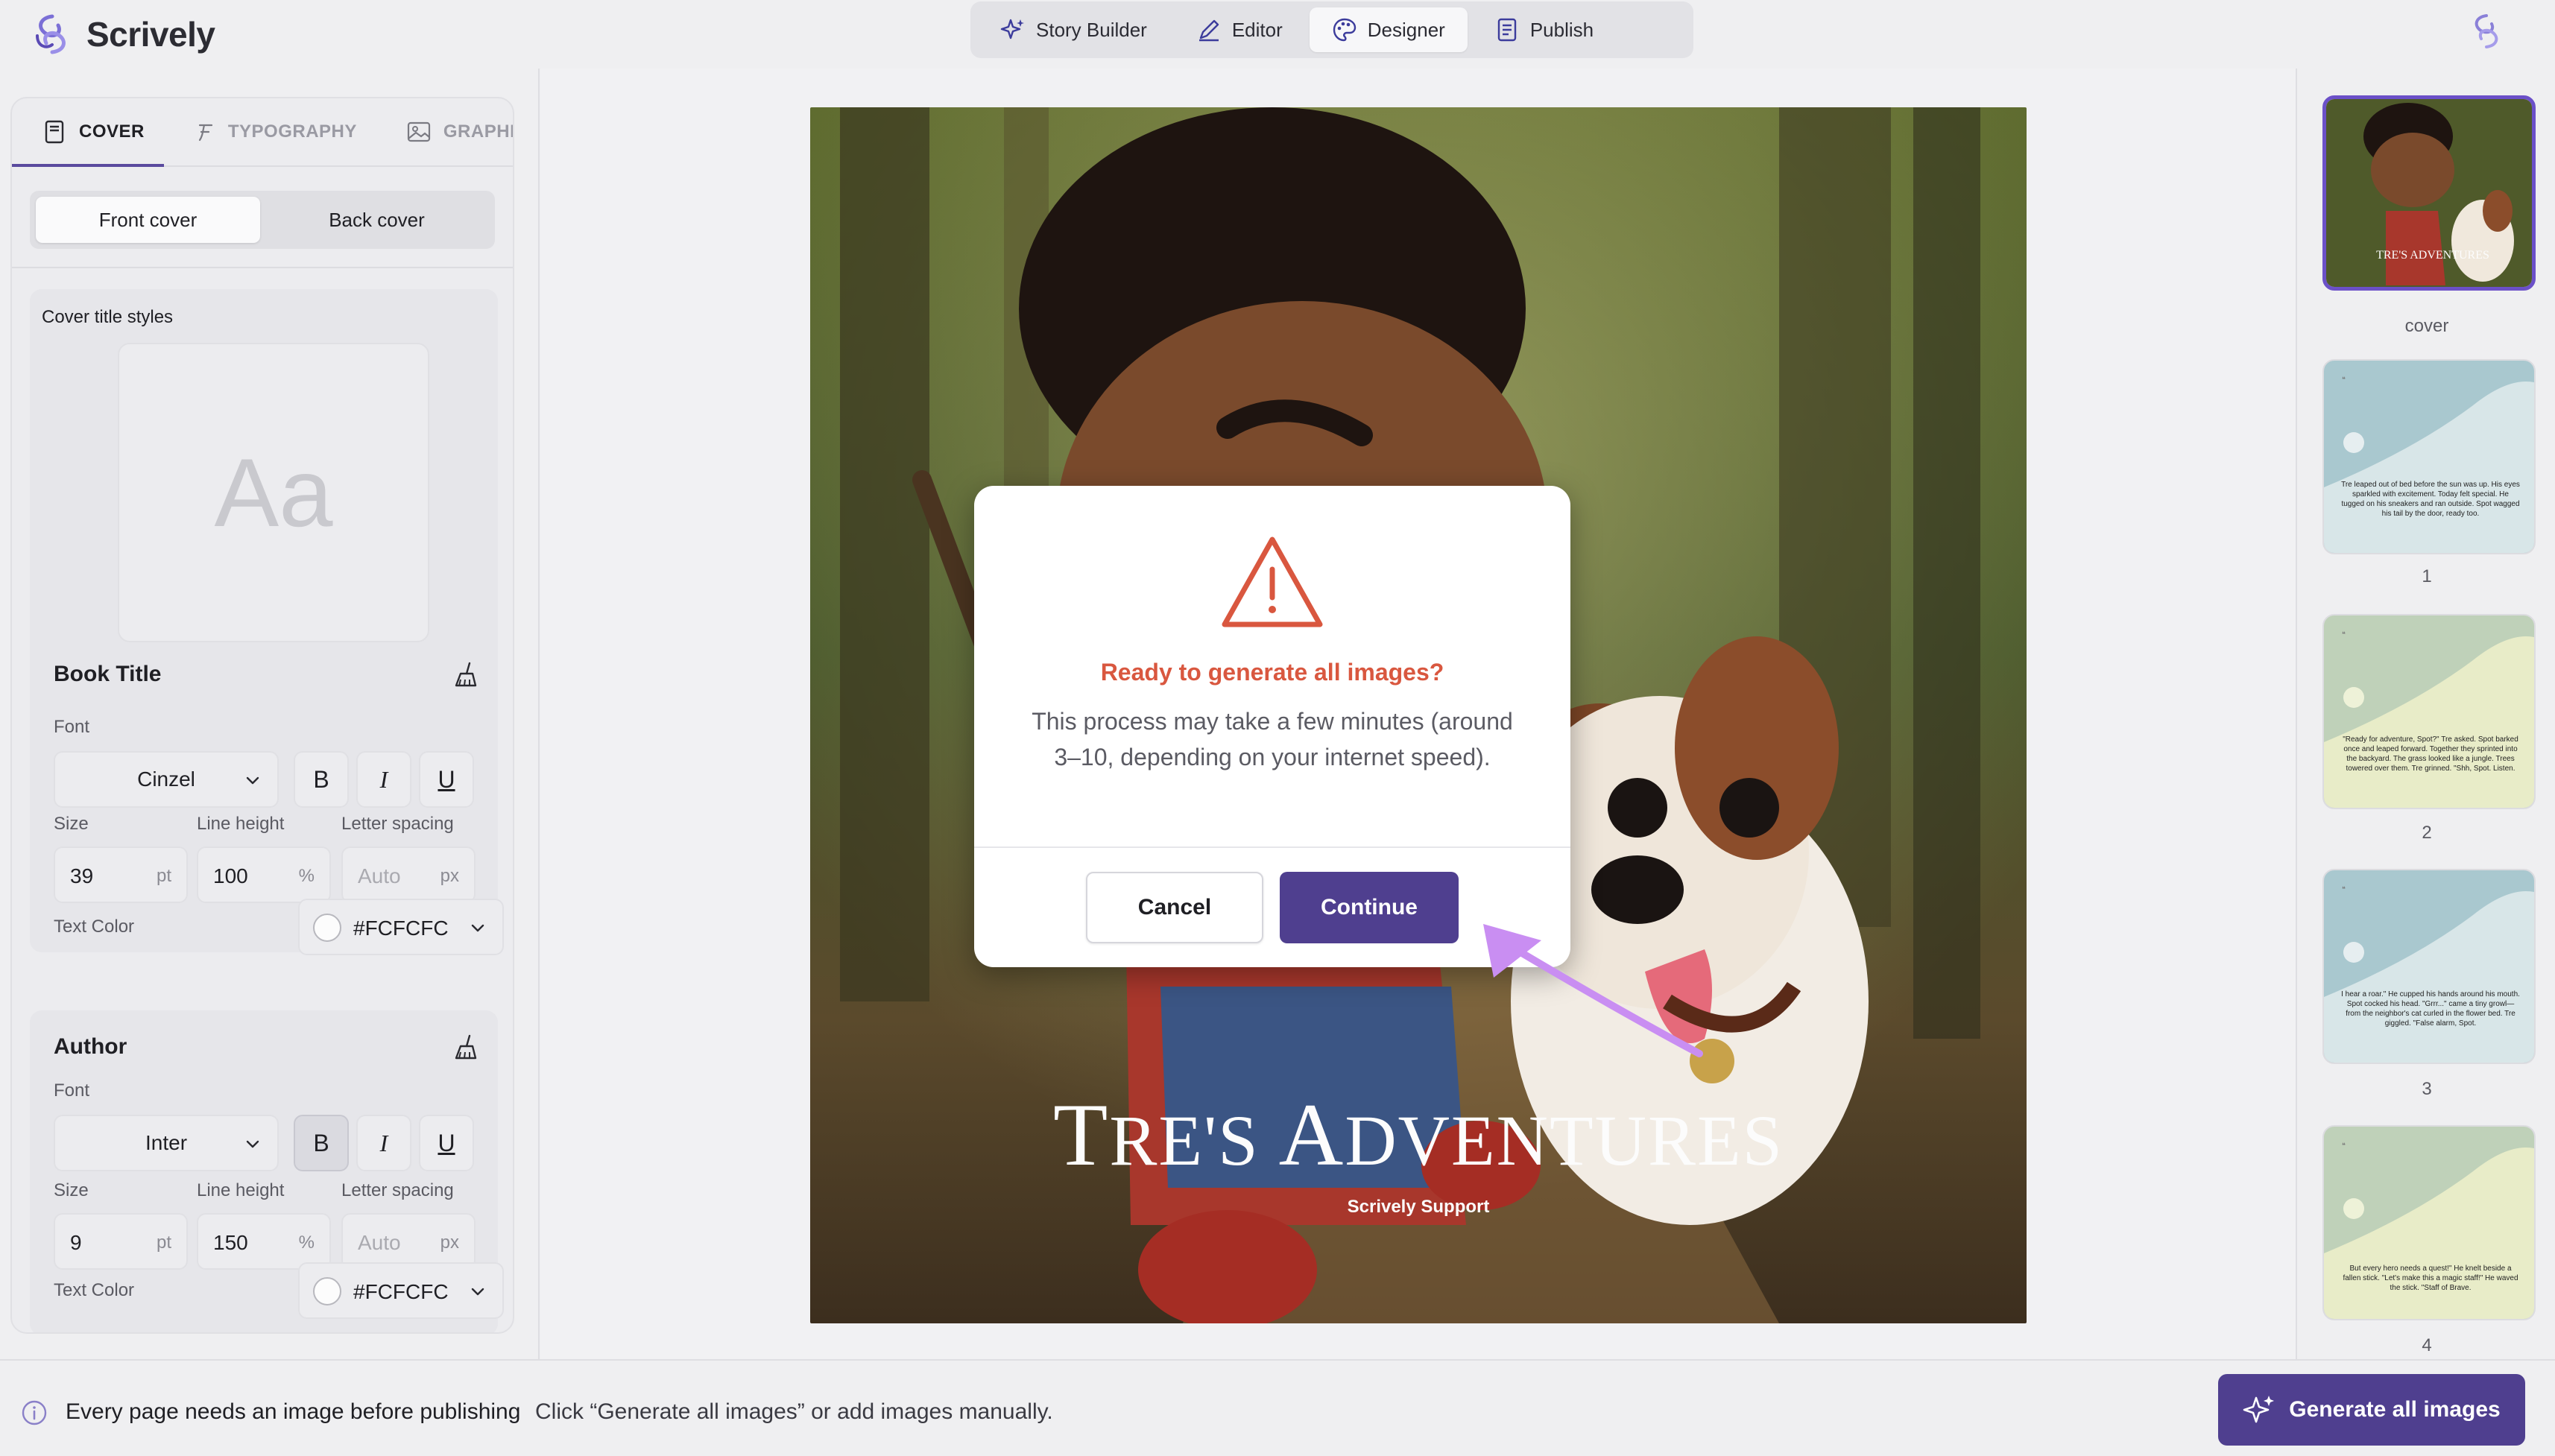 The image size is (2555, 1456). What do you see at coordinates (1091, 29) in the screenshot?
I see `nav-label: Story Builder` at bounding box center [1091, 29].